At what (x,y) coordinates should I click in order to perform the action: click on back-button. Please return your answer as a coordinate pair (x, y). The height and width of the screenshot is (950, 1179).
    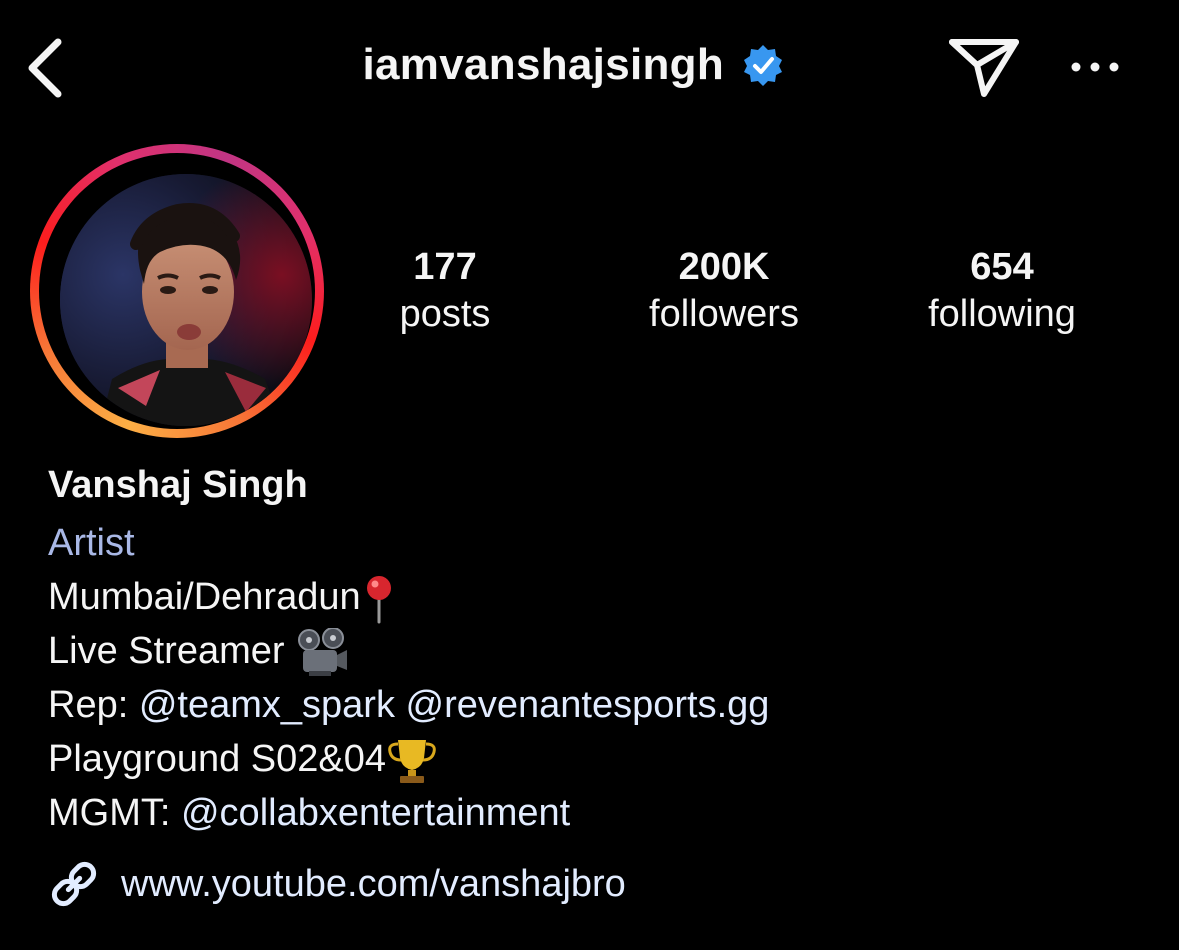
    Looking at the image, I should click on (47, 66).